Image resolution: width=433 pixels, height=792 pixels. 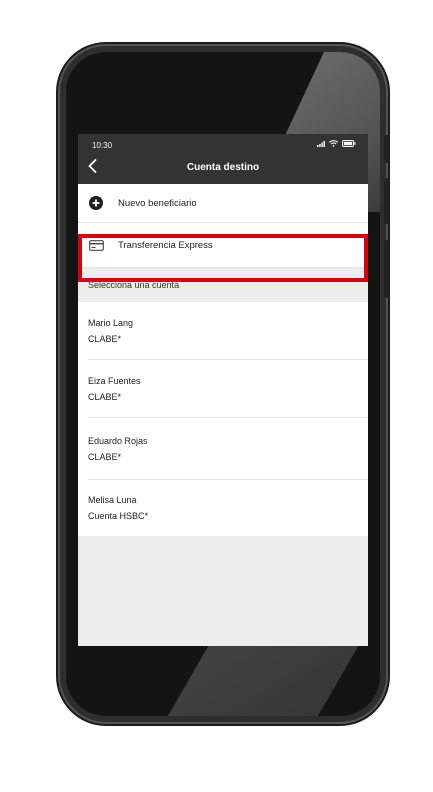 I want to click on new-beneficiary-label: Nuevo beneficiario, so click(x=157, y=203).